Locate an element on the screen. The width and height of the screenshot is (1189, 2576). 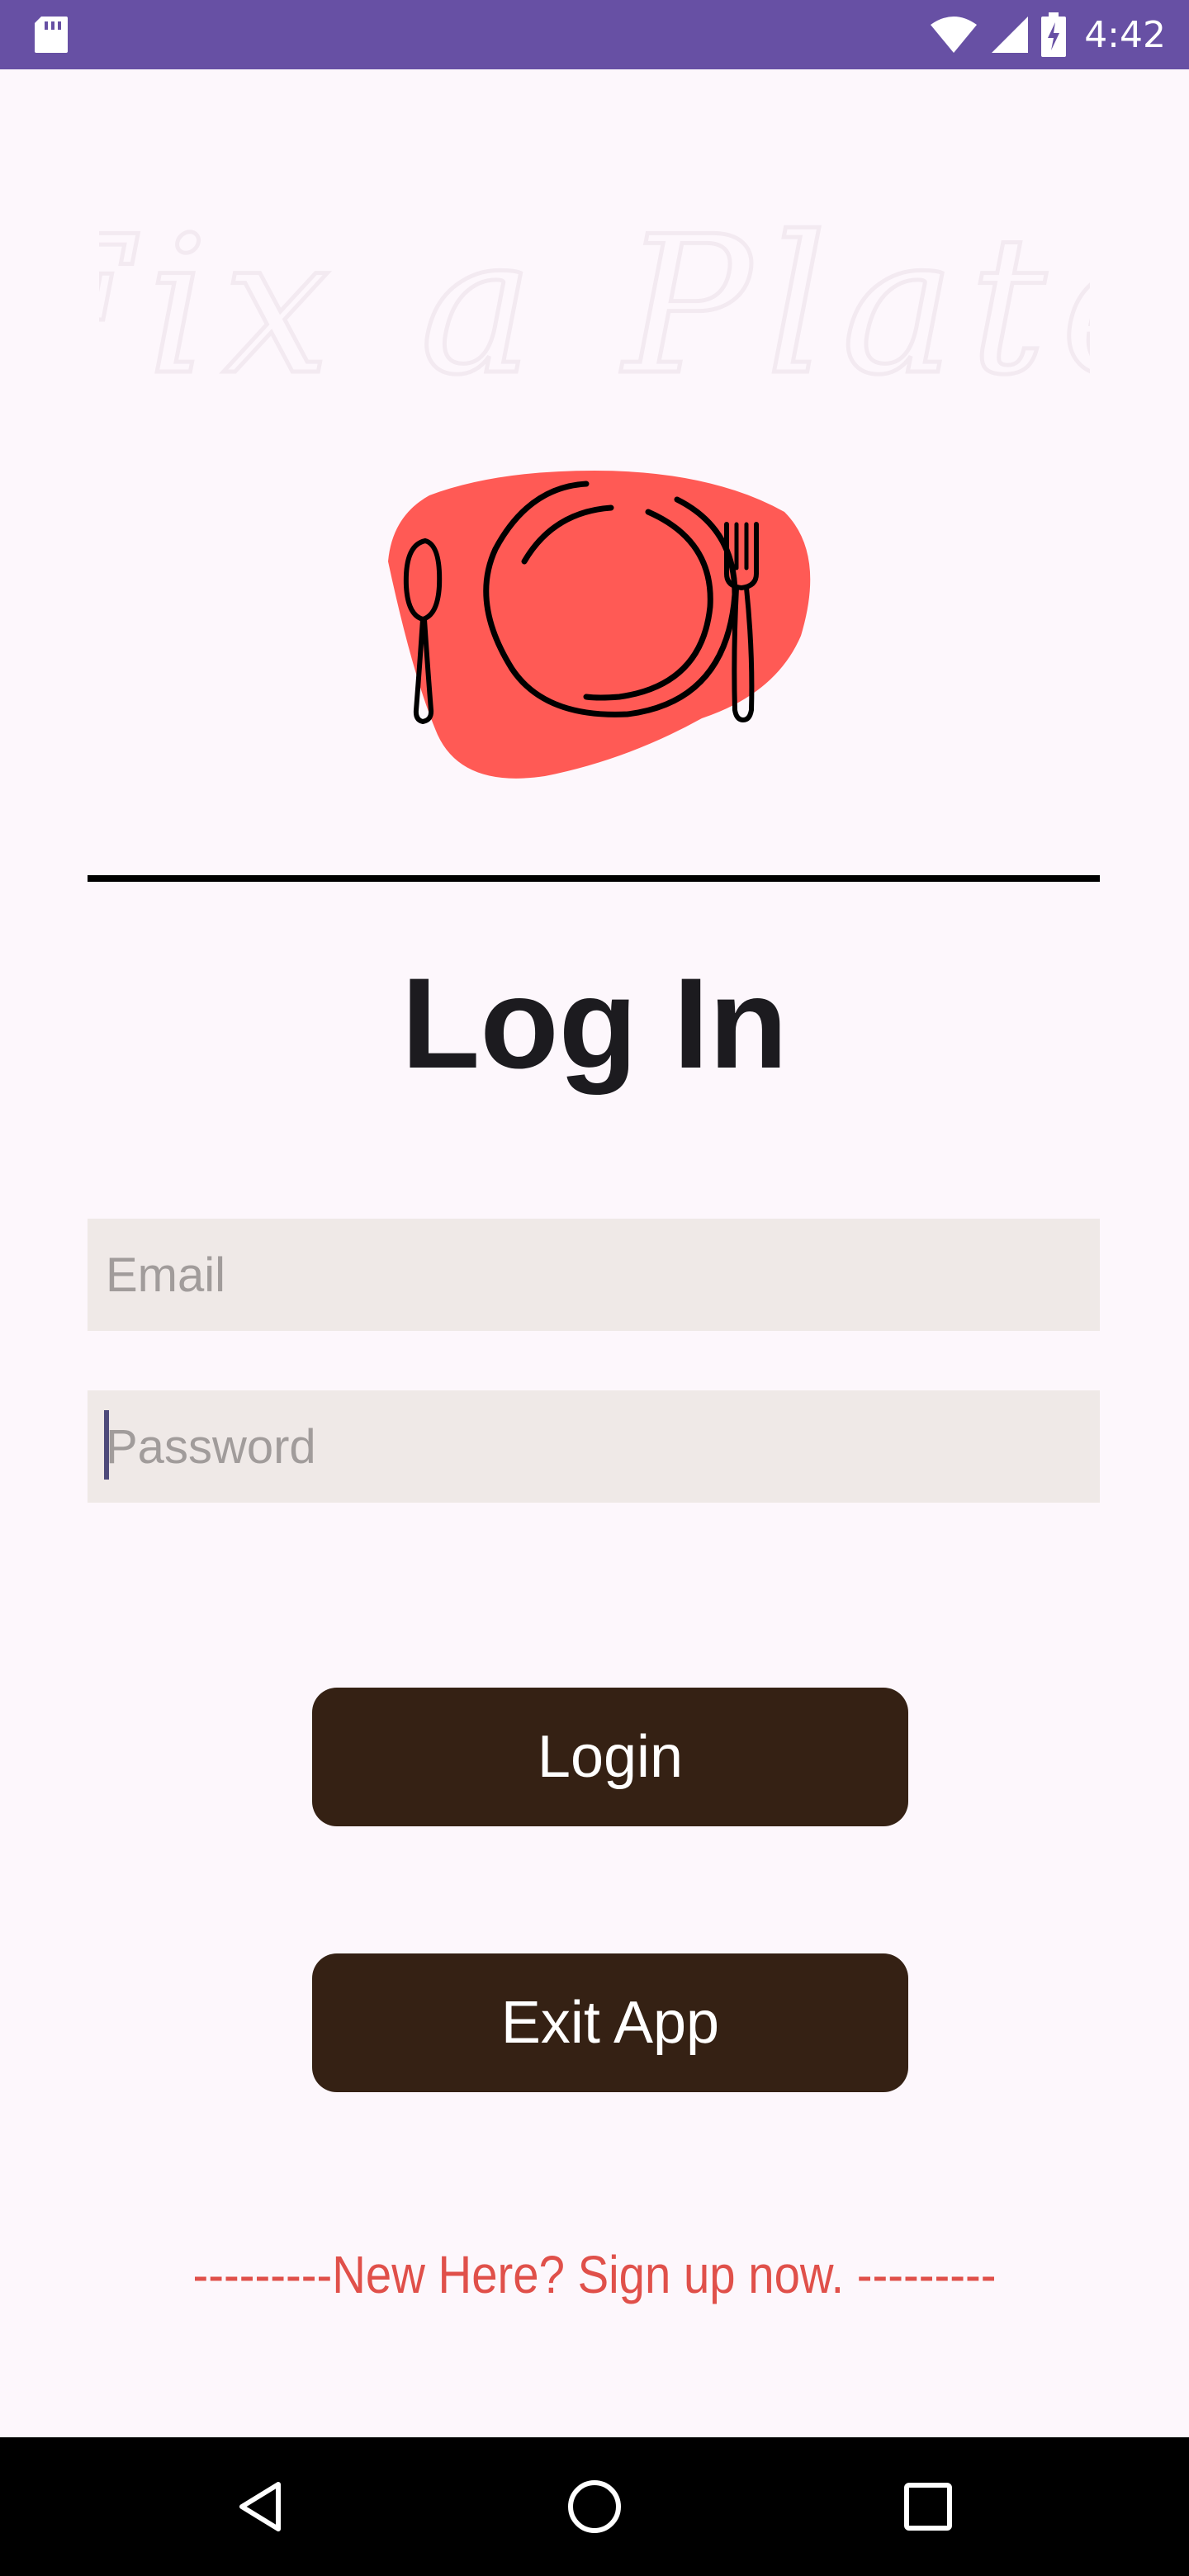
header-divider is located at coordinates (594, 878).